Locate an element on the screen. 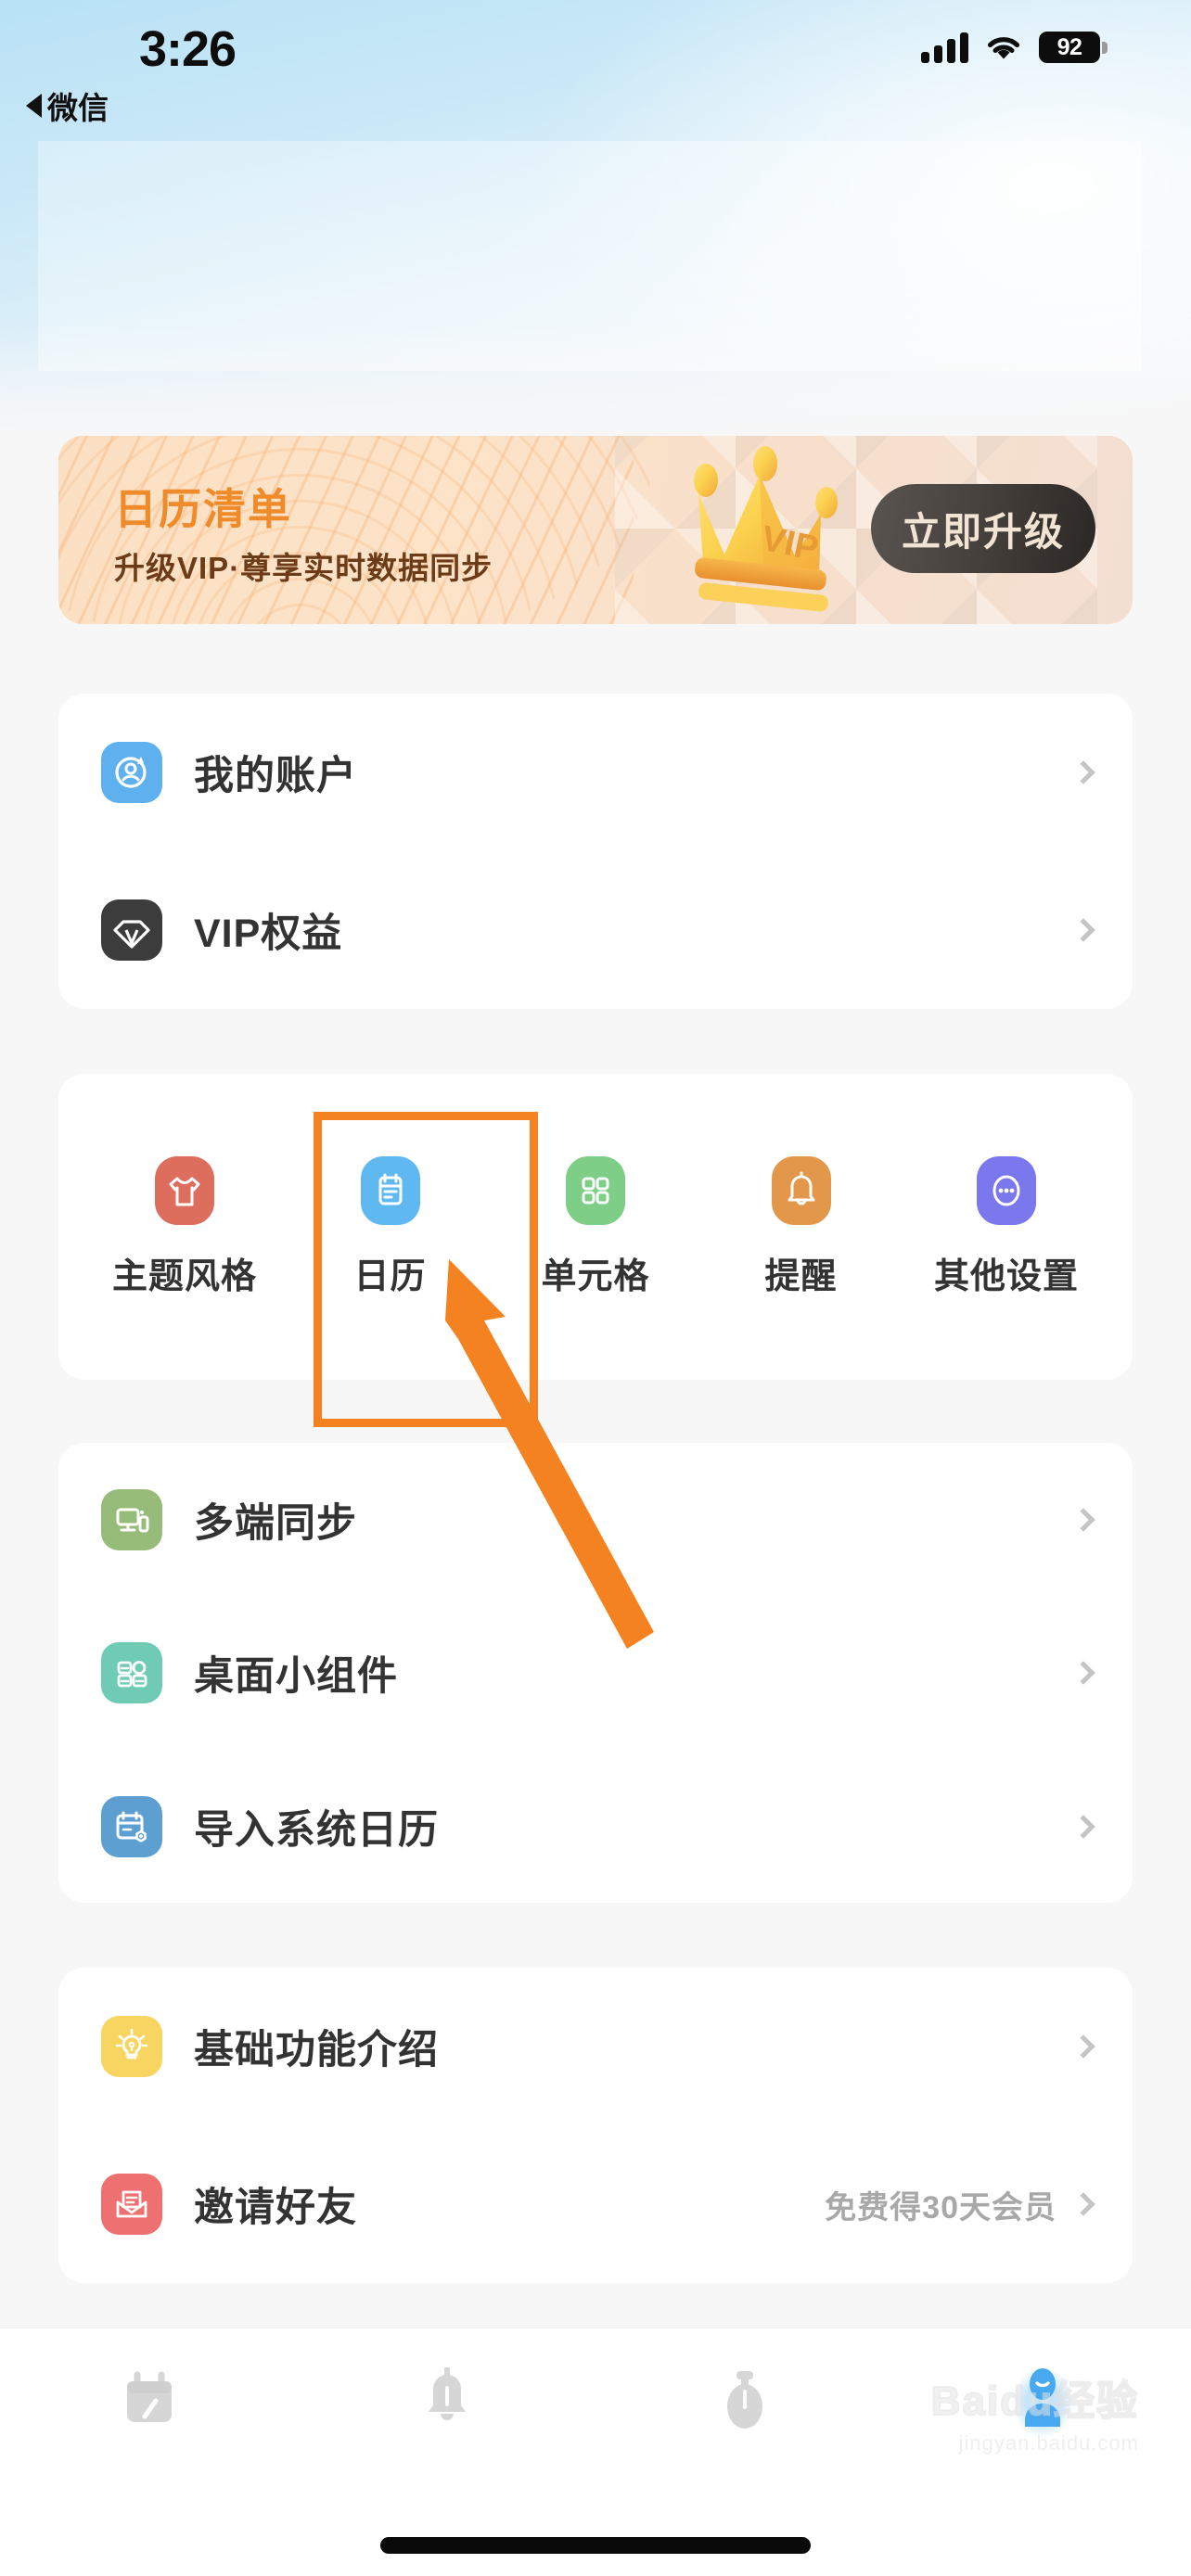  row-desktop-widgets: 桌面小组件 is located at coordinates (595, 1673).